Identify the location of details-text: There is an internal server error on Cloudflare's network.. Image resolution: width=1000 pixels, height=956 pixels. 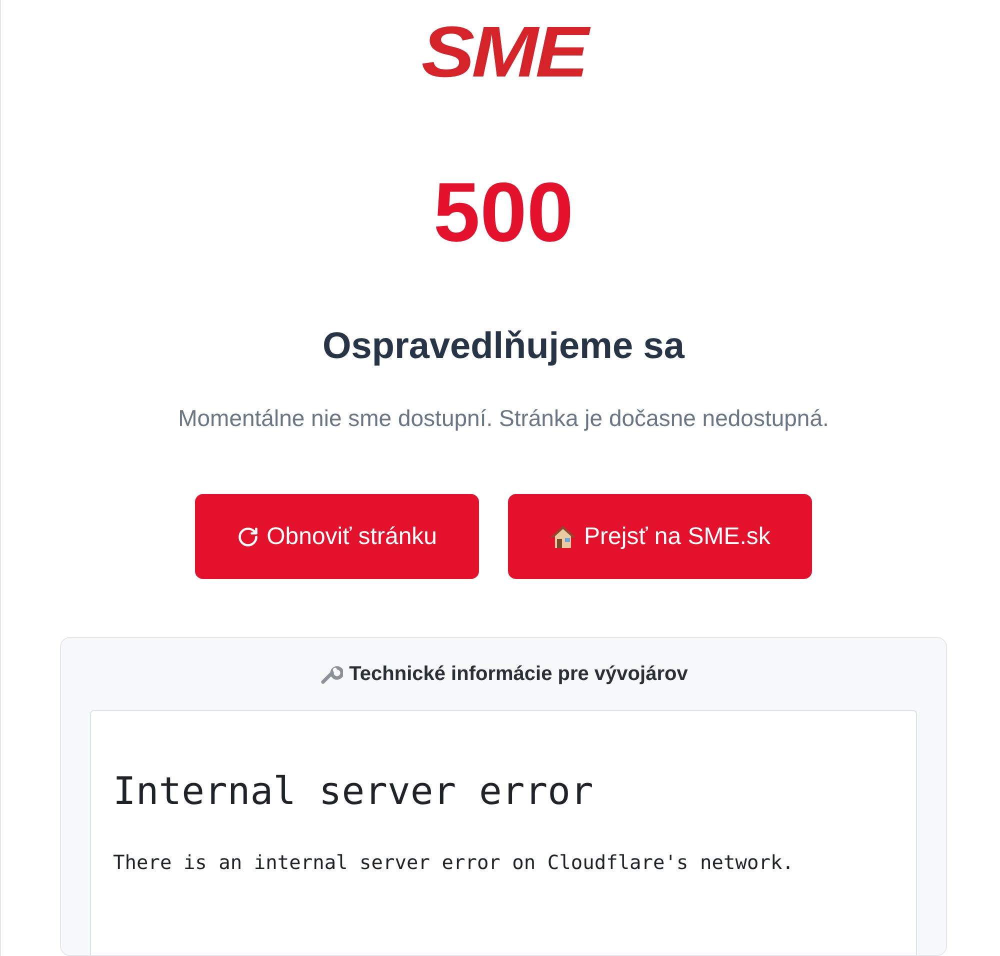
(454, 862).